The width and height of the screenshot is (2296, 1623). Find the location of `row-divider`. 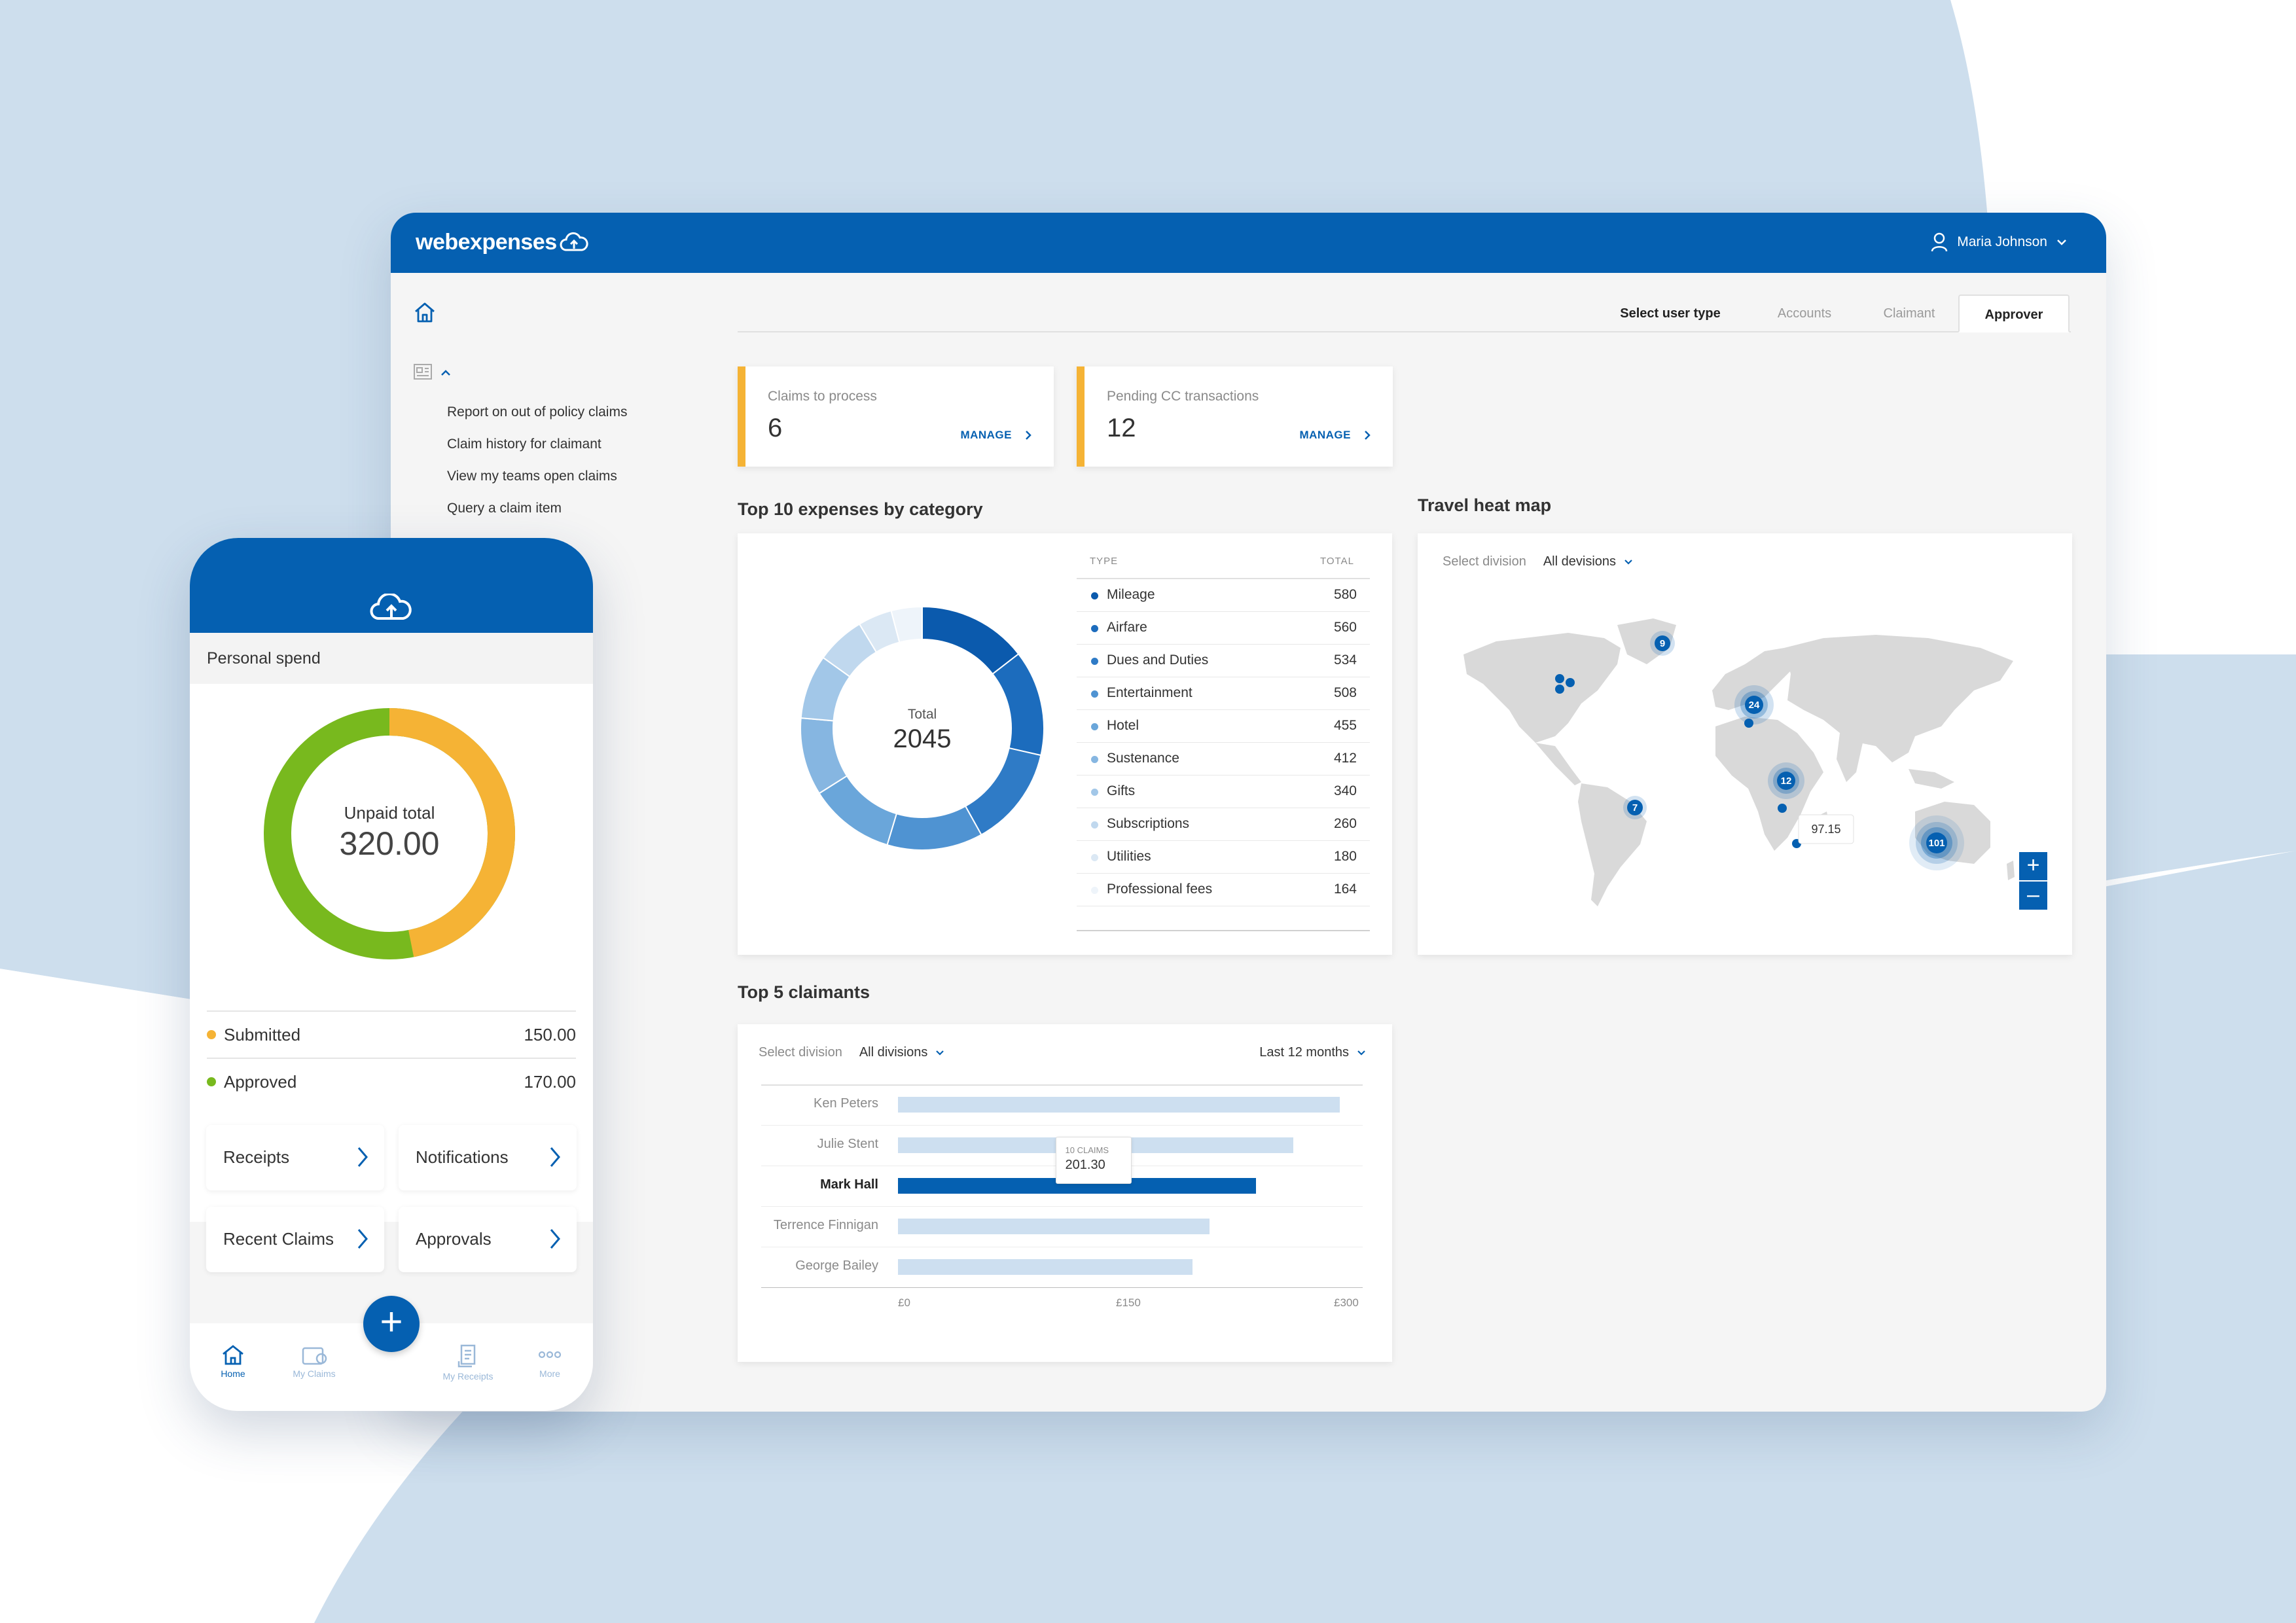

row-divider is located at coordinates (1062, 1206).